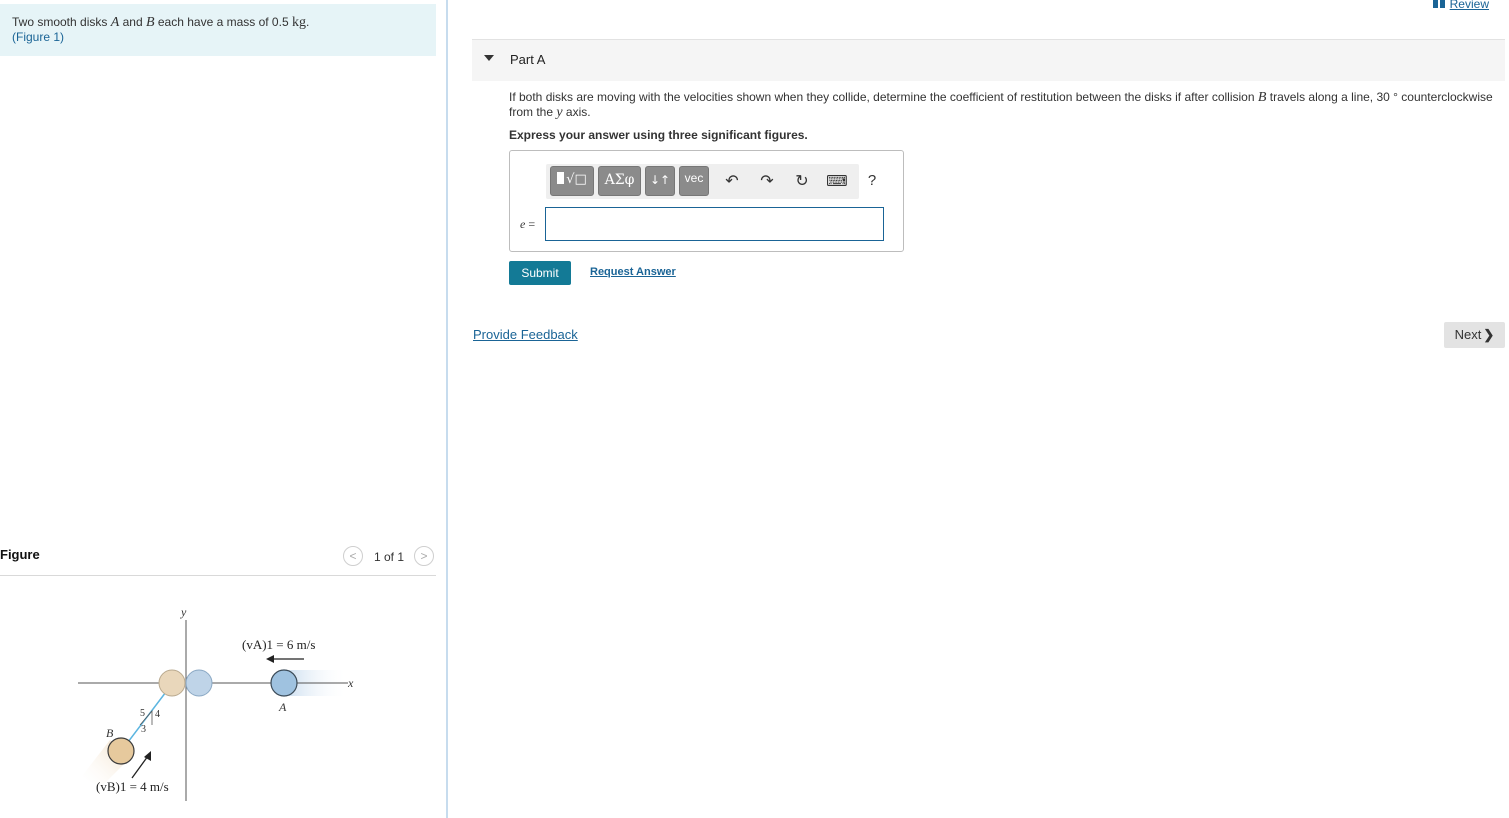 Image resolution: width=1509 pixels, height=818 pixels. What do you see at coordinates (1438, 4) in the screenshot?
I see `book-icon` at bounding box center [1438, 4].